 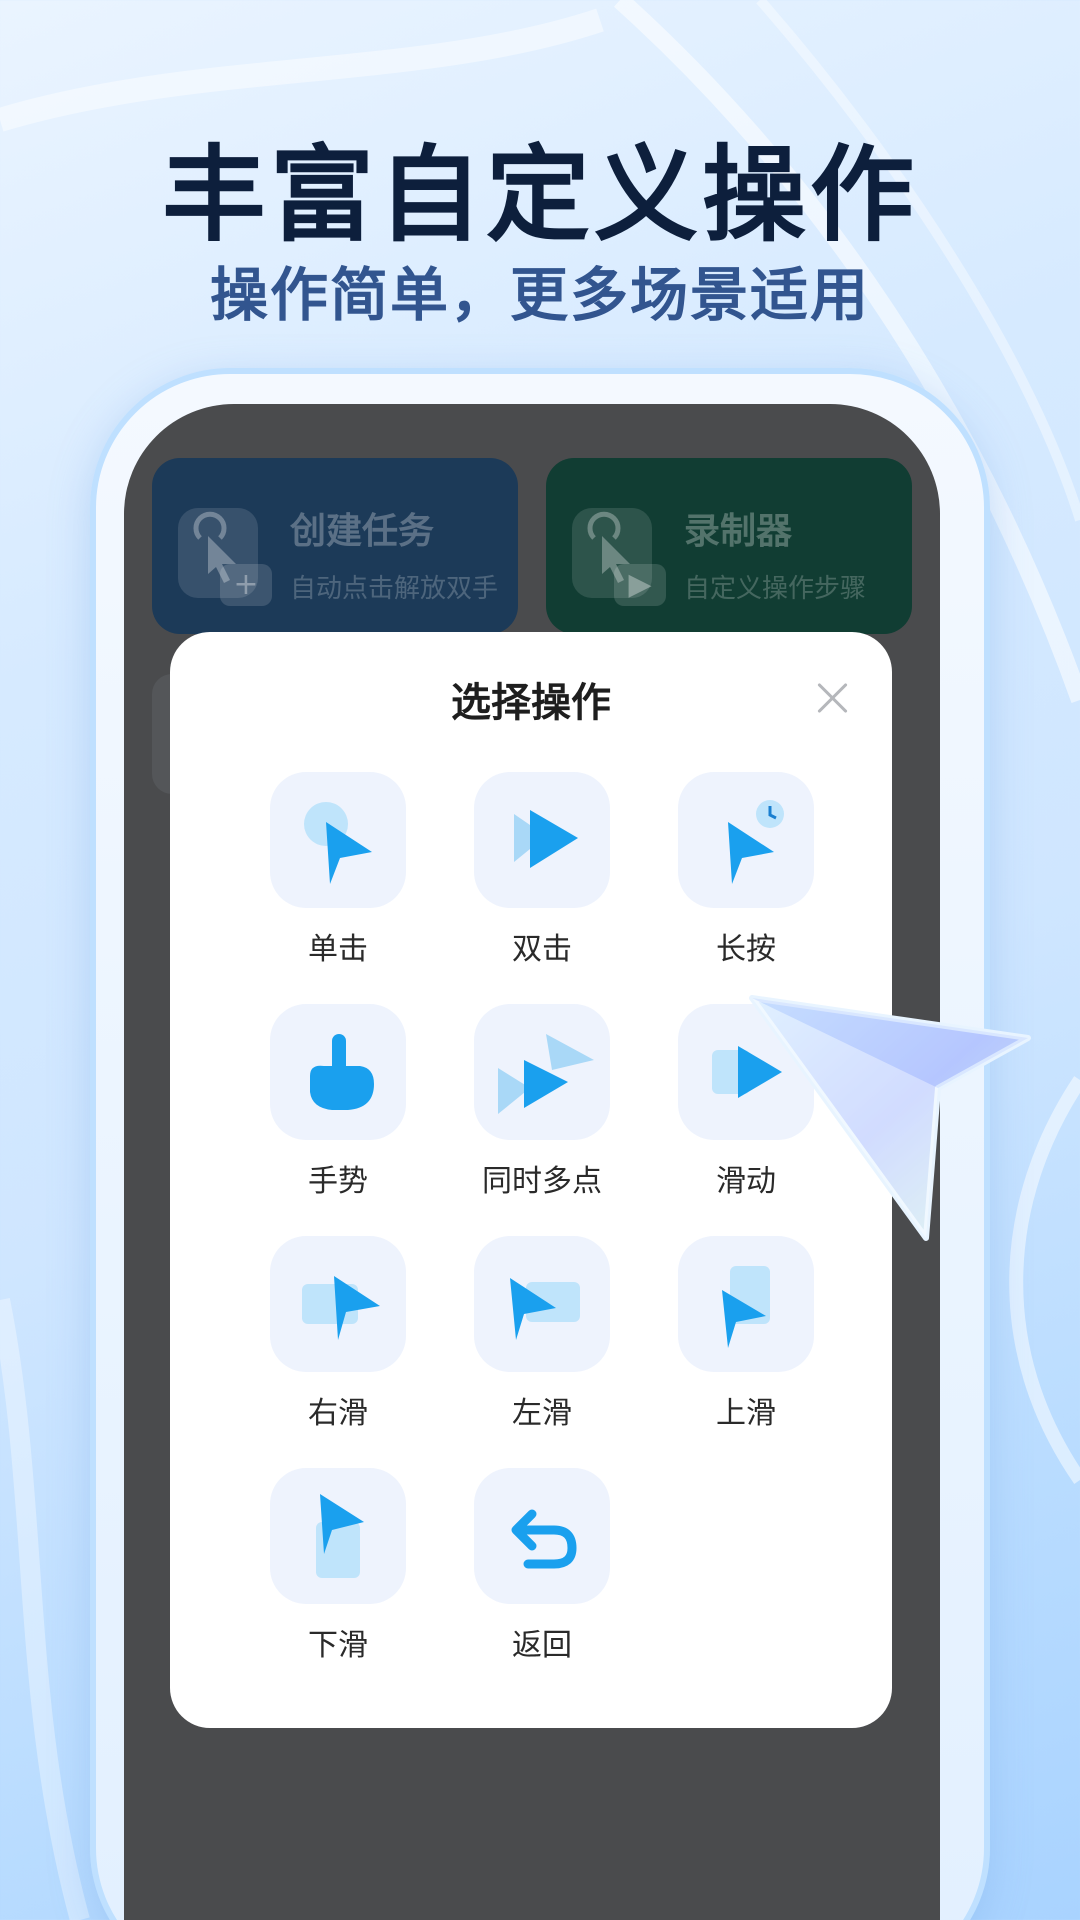 What do you see at coordinates (746, 1351) in the screenshot?
I see `op-swipe-up: 上滑` at bounding box center [746, 1351].